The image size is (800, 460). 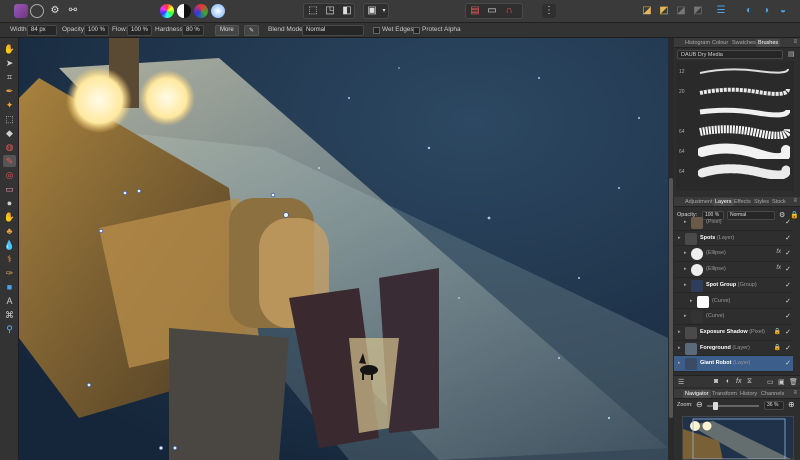 I want to click on shape-tool-icon: ■, so click(x=9, y=287).